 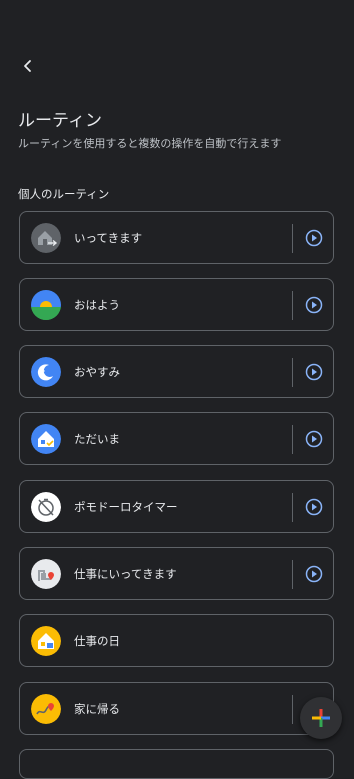 I want to click on section-title-personal: 個人のルーティン, so click(x=64, y=194).